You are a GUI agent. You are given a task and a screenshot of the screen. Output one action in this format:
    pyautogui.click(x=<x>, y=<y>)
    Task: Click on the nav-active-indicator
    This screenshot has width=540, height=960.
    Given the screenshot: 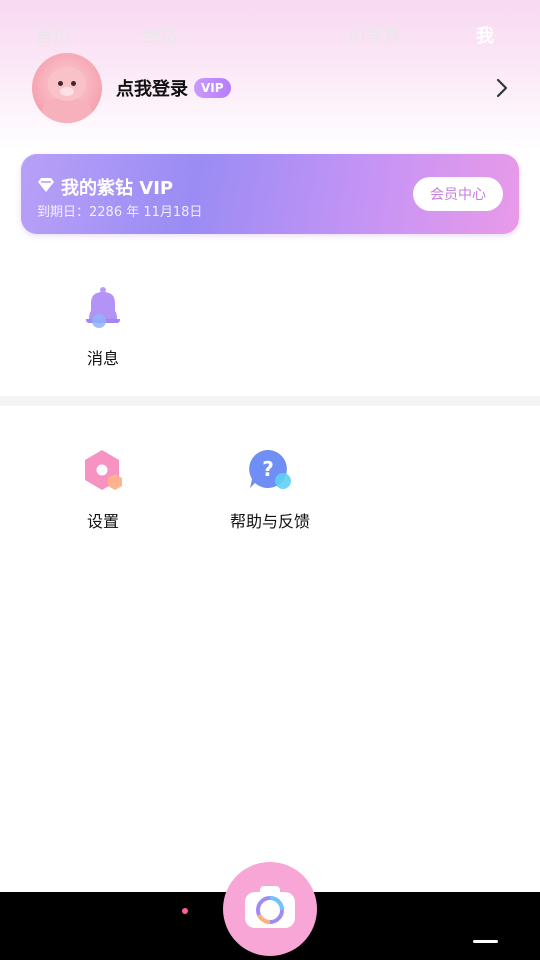 What is the action you would take?
    pyautogui.click(x=485, y=941)
    